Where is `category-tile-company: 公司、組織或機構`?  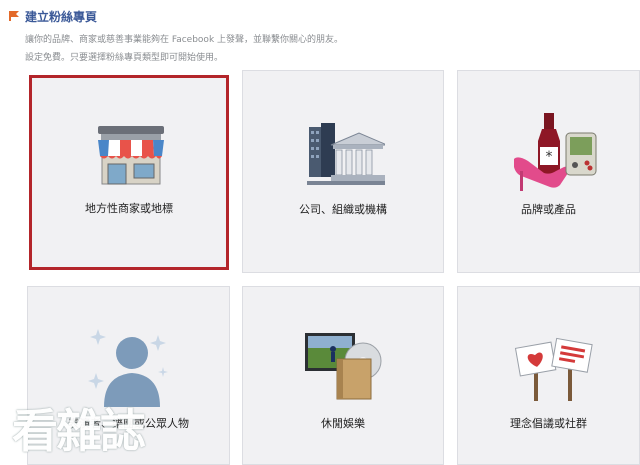
category-tile-company: 公司、組織或機構 is located at coordinates (343, 171).